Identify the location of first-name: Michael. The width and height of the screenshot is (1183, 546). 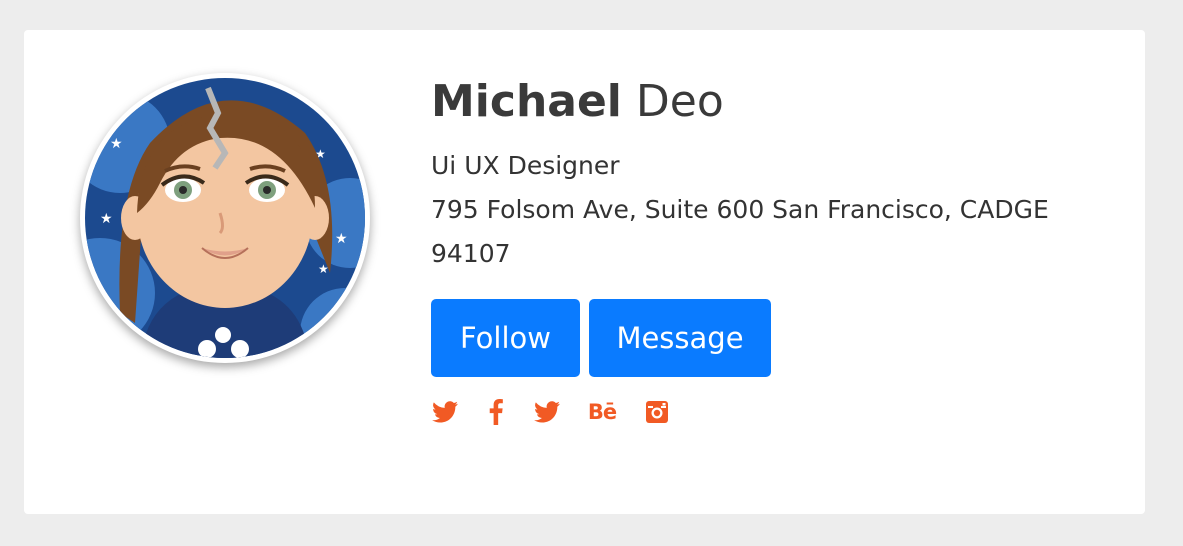
(526, 101).